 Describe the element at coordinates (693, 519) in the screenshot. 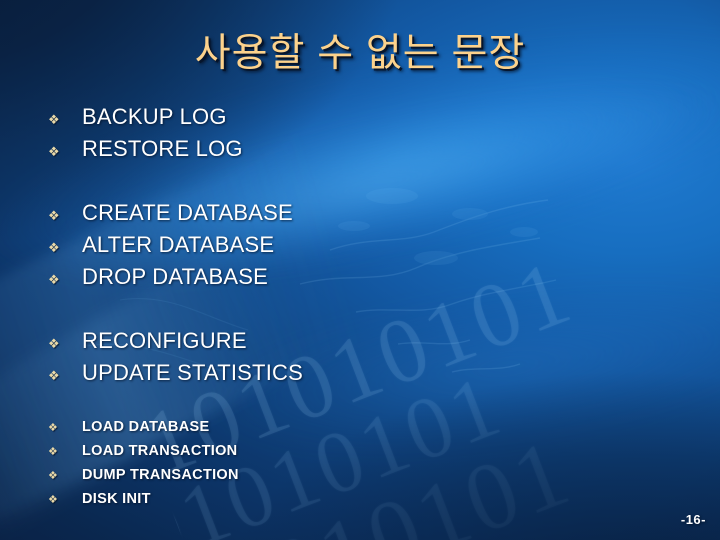

I see `page-number: -16-` at that location.